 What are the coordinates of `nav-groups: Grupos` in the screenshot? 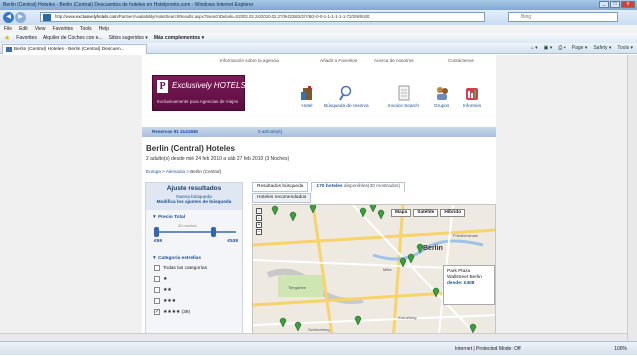 It's located at (441, 96).